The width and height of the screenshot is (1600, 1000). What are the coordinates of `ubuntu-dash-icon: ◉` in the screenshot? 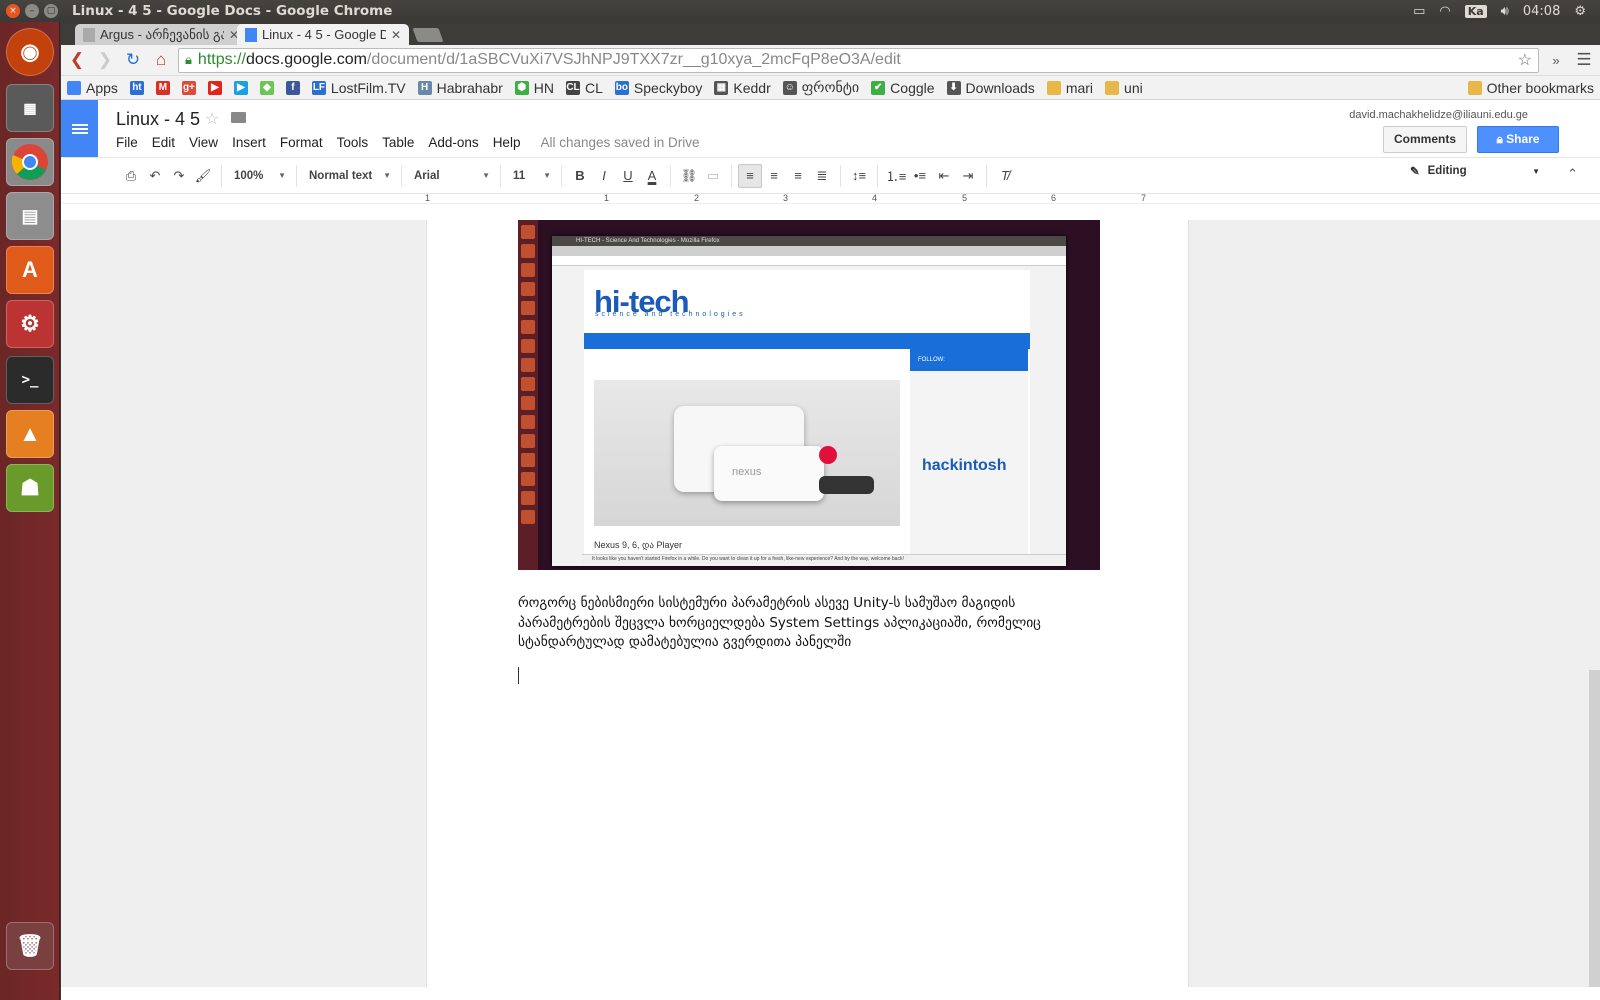 It's located at (30, 52).